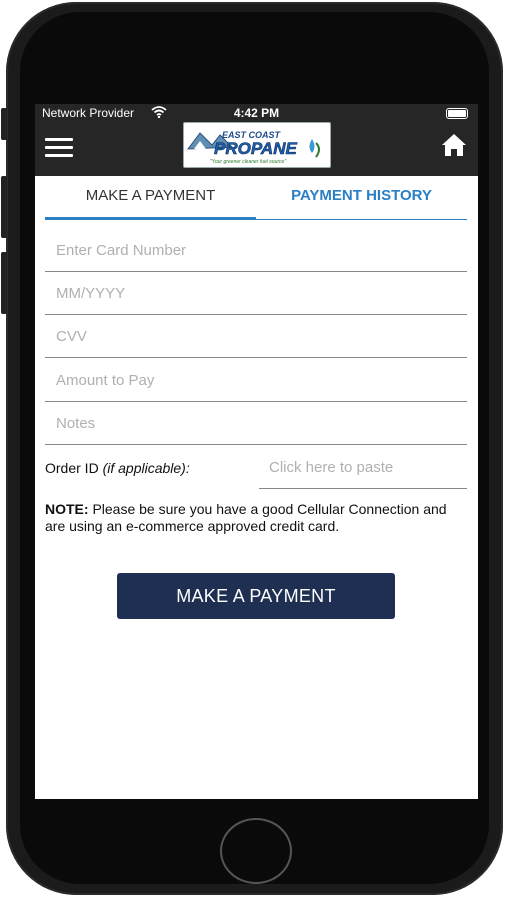  What do you see at coordinates (256, 596) in the screenshot?
I see `make-a-payment-button: MAKE A PAYMENT` at bounding box center [256, 596].